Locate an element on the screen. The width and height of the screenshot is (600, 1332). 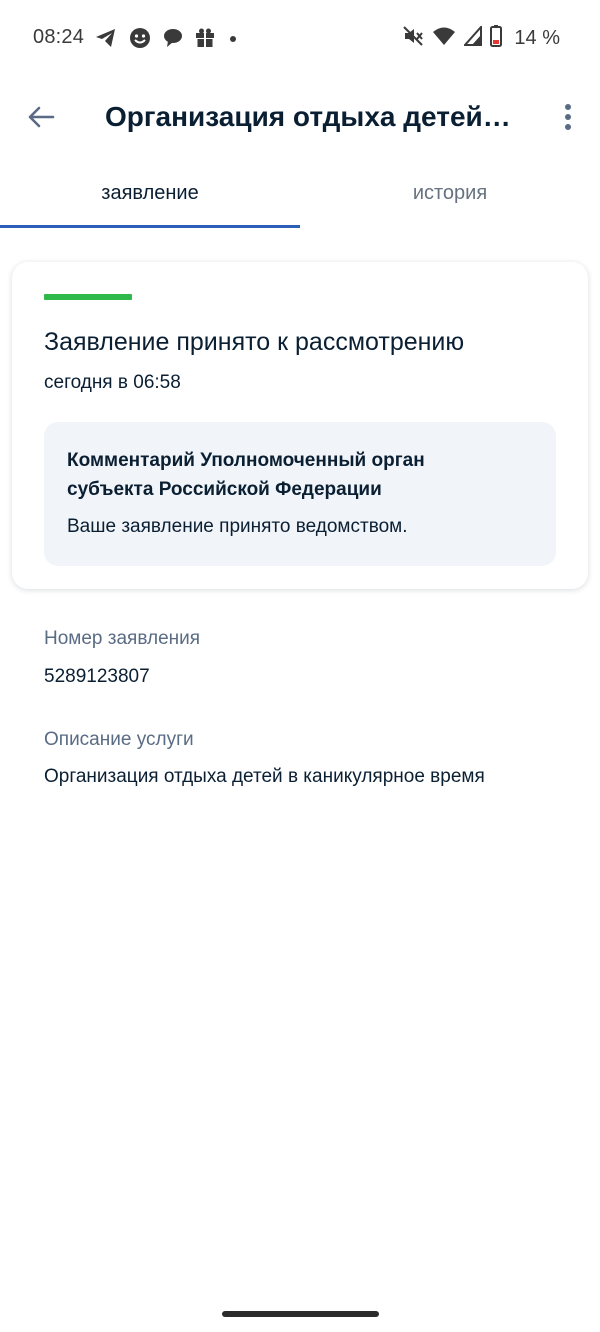
active-tab-indicator is located at coordinates (150, 226).